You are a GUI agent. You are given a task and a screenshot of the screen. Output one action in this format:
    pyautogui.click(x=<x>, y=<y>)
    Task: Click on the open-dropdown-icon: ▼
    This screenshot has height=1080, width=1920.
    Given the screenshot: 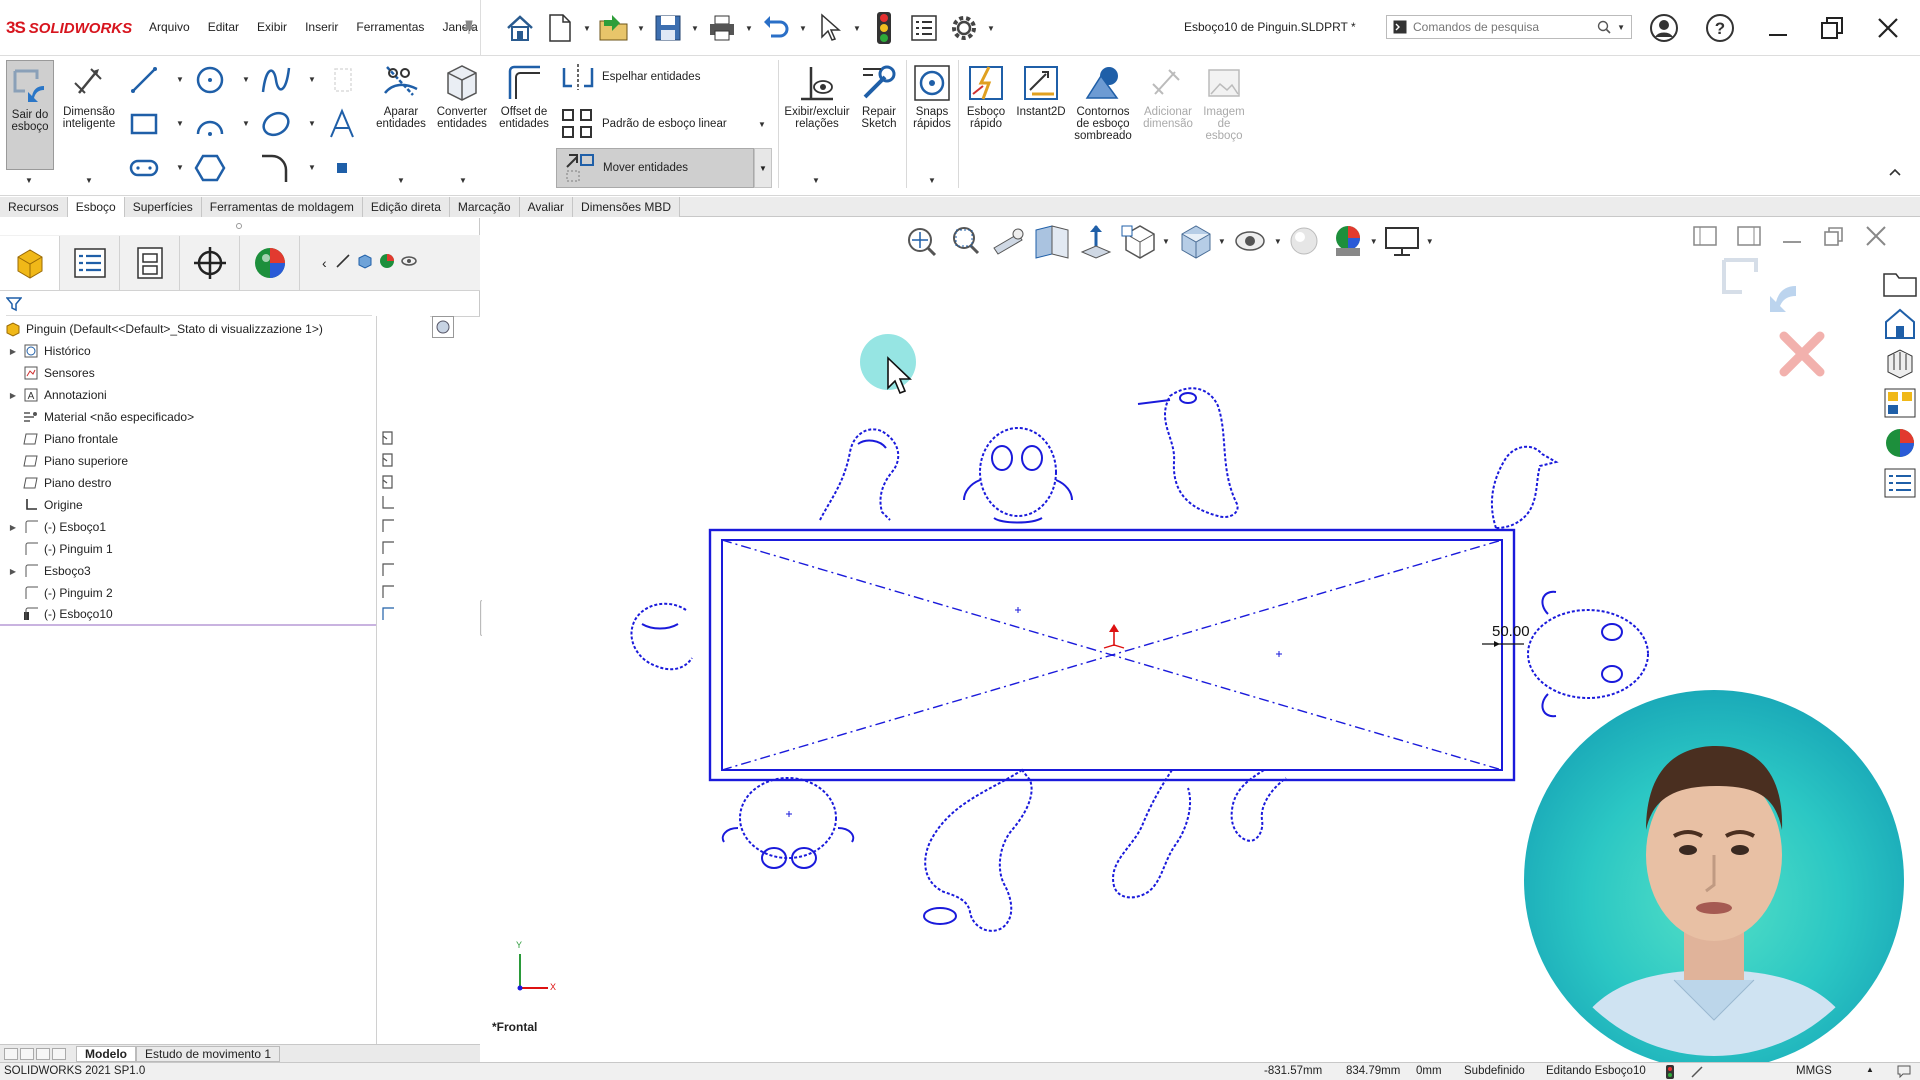 What is the action you would take?
    pyautogui.click(x=641, y=28)
    